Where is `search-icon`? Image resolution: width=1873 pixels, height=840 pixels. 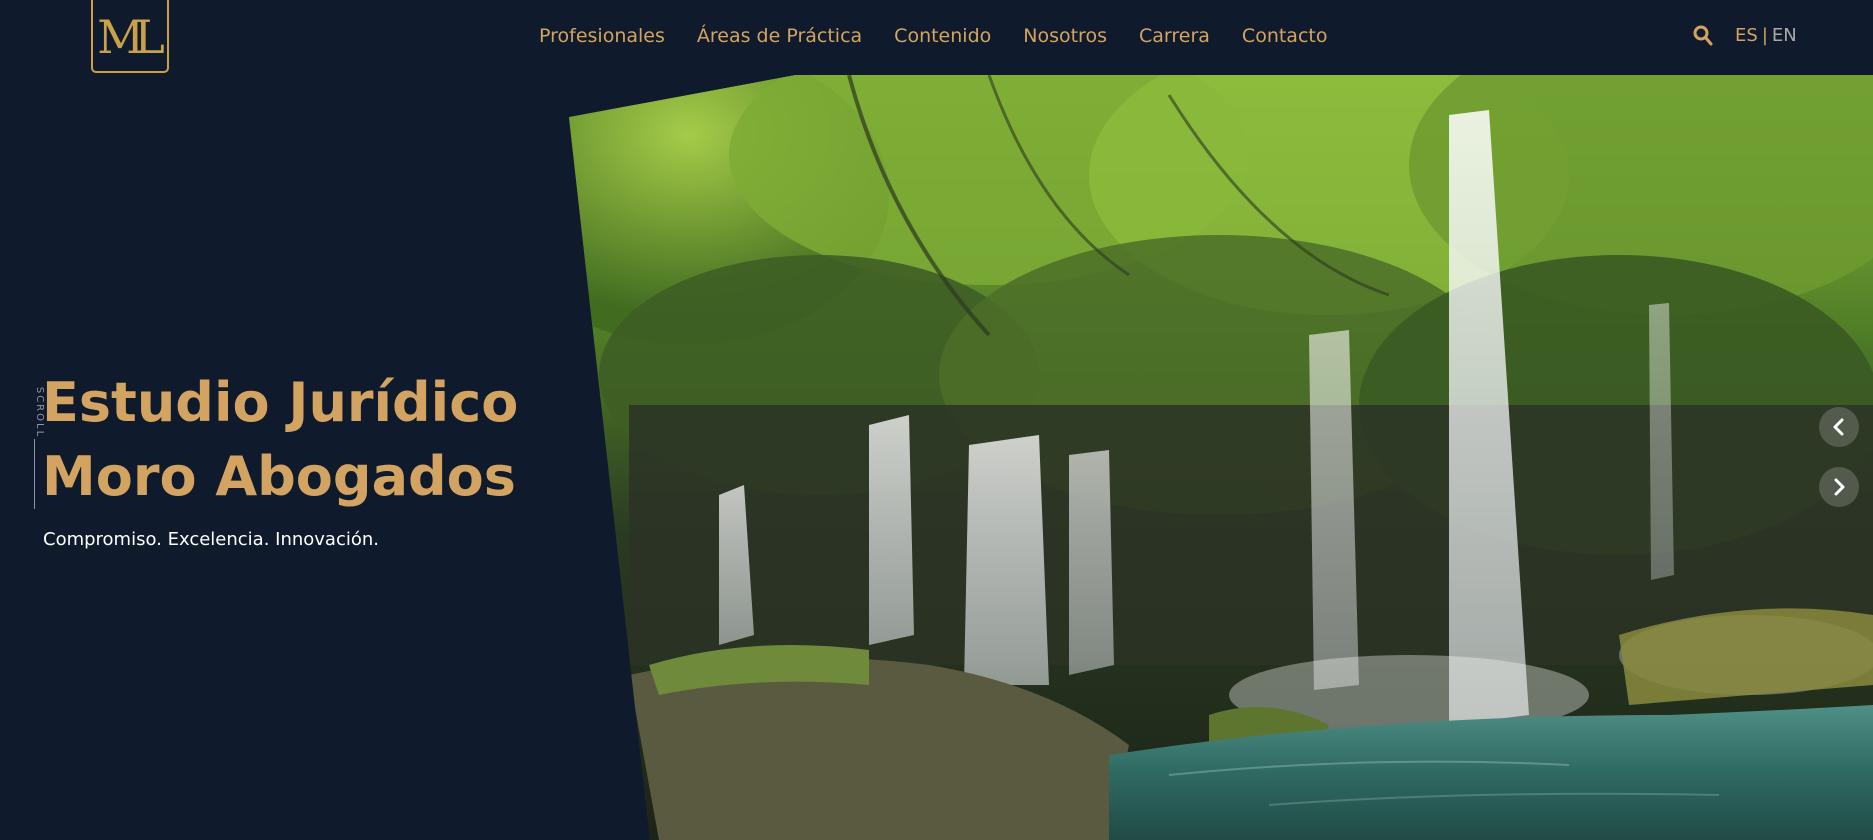 search-icon is located at coordinates (1703, 36).